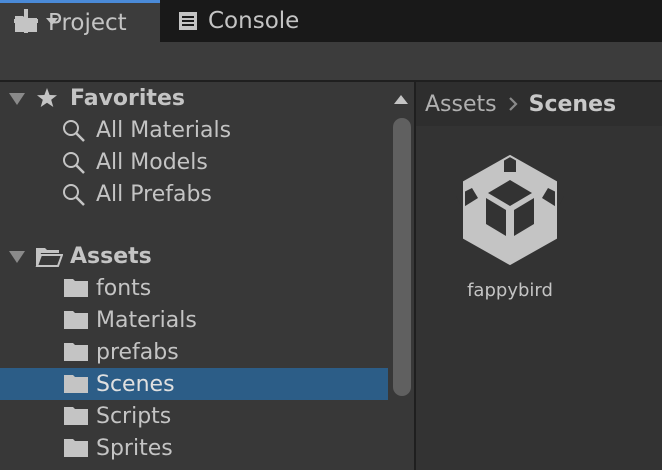 This screenshot has width=662, height=470. Describe the element at coordinates (134, 448) in the screenshot. I see `folder-label: Sprites` at that location.